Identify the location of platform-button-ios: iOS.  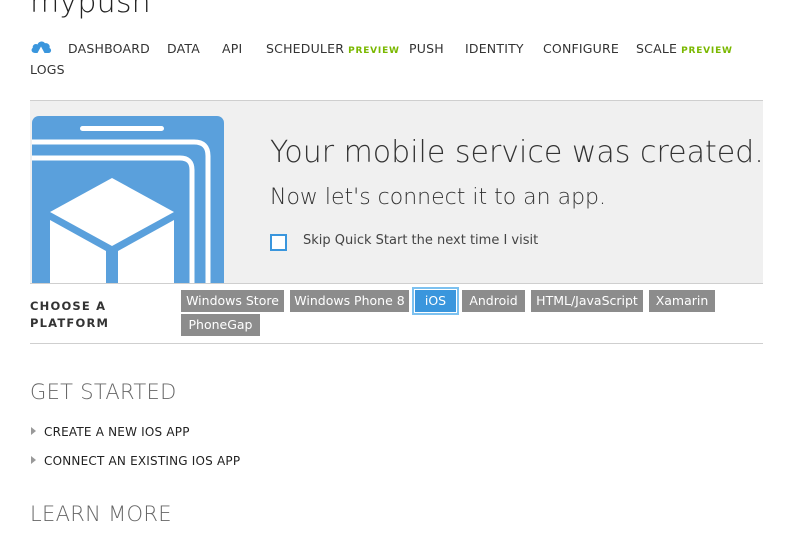
(435, 301).